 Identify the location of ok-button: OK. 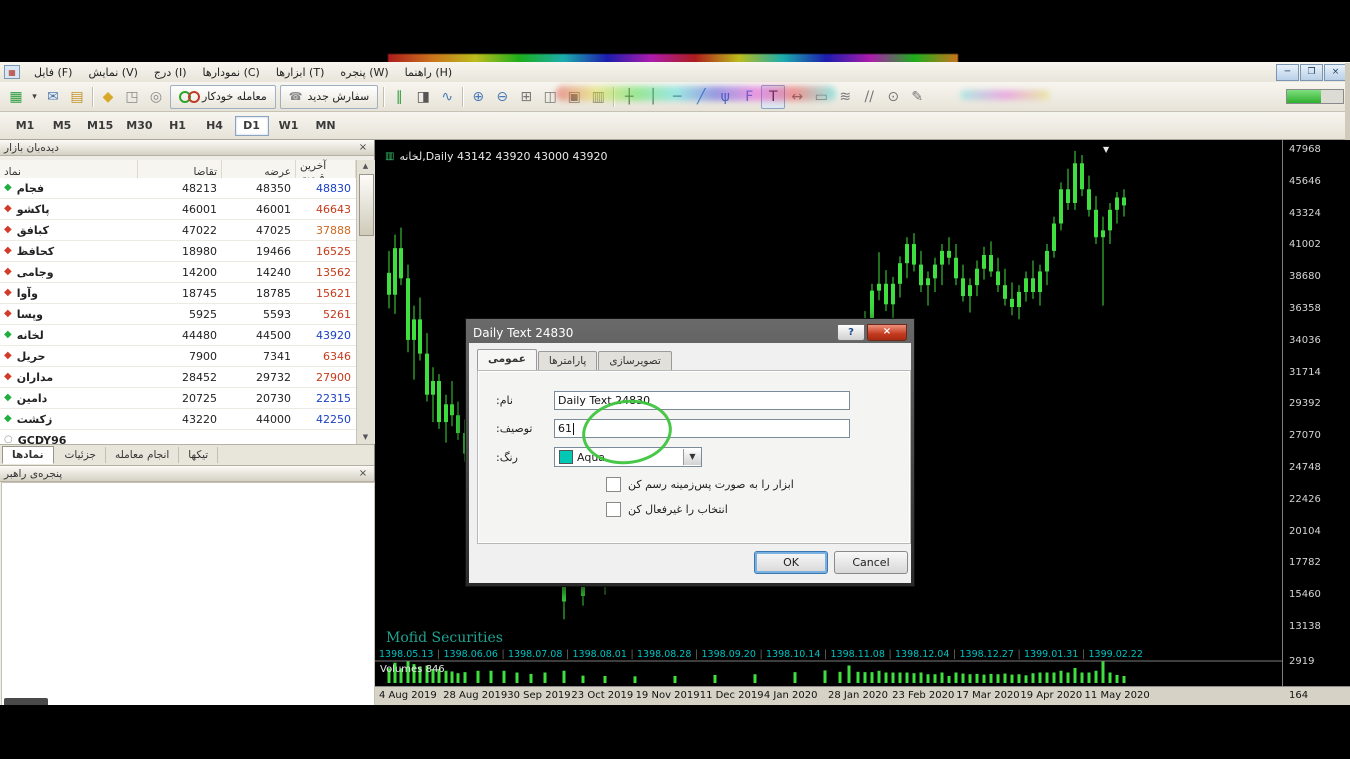
(791, 562).